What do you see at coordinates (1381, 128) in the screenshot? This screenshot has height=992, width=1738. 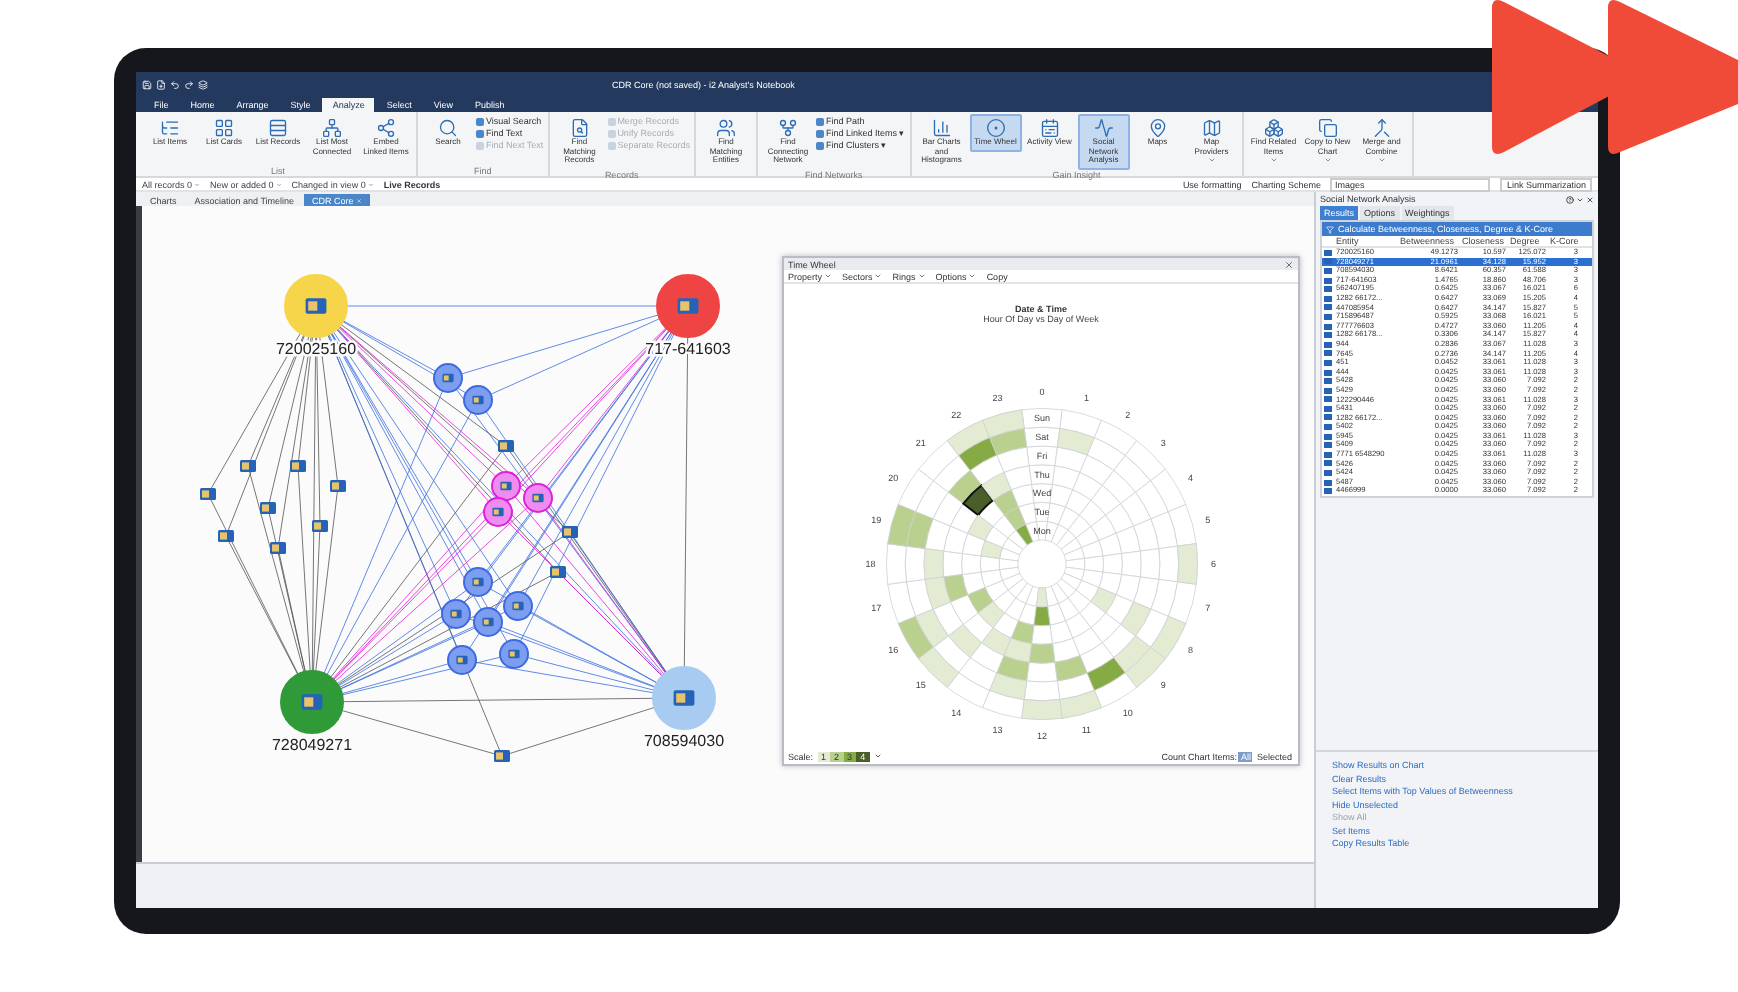 I see `merge-icon` at bounding box center [1381, 128].